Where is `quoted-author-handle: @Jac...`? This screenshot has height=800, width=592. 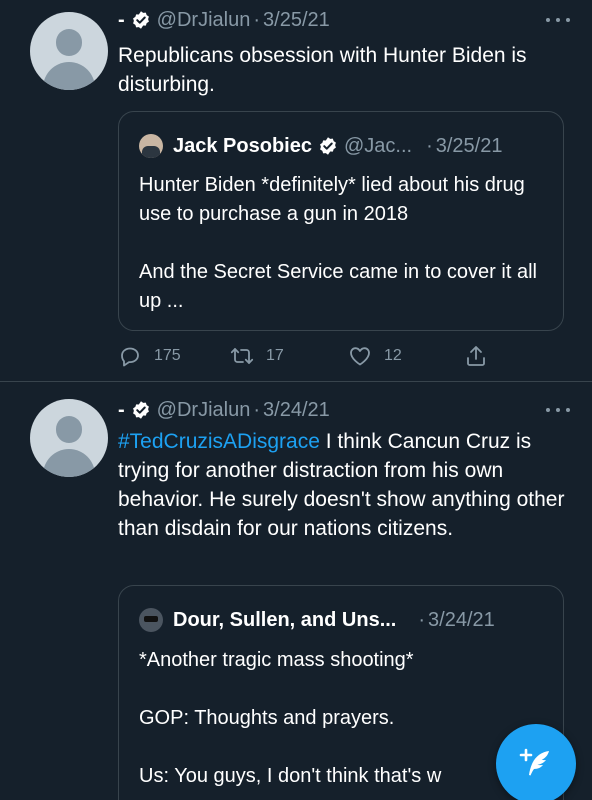 quoted-author-handle: @Jac... is located at coordinates (378, 145).